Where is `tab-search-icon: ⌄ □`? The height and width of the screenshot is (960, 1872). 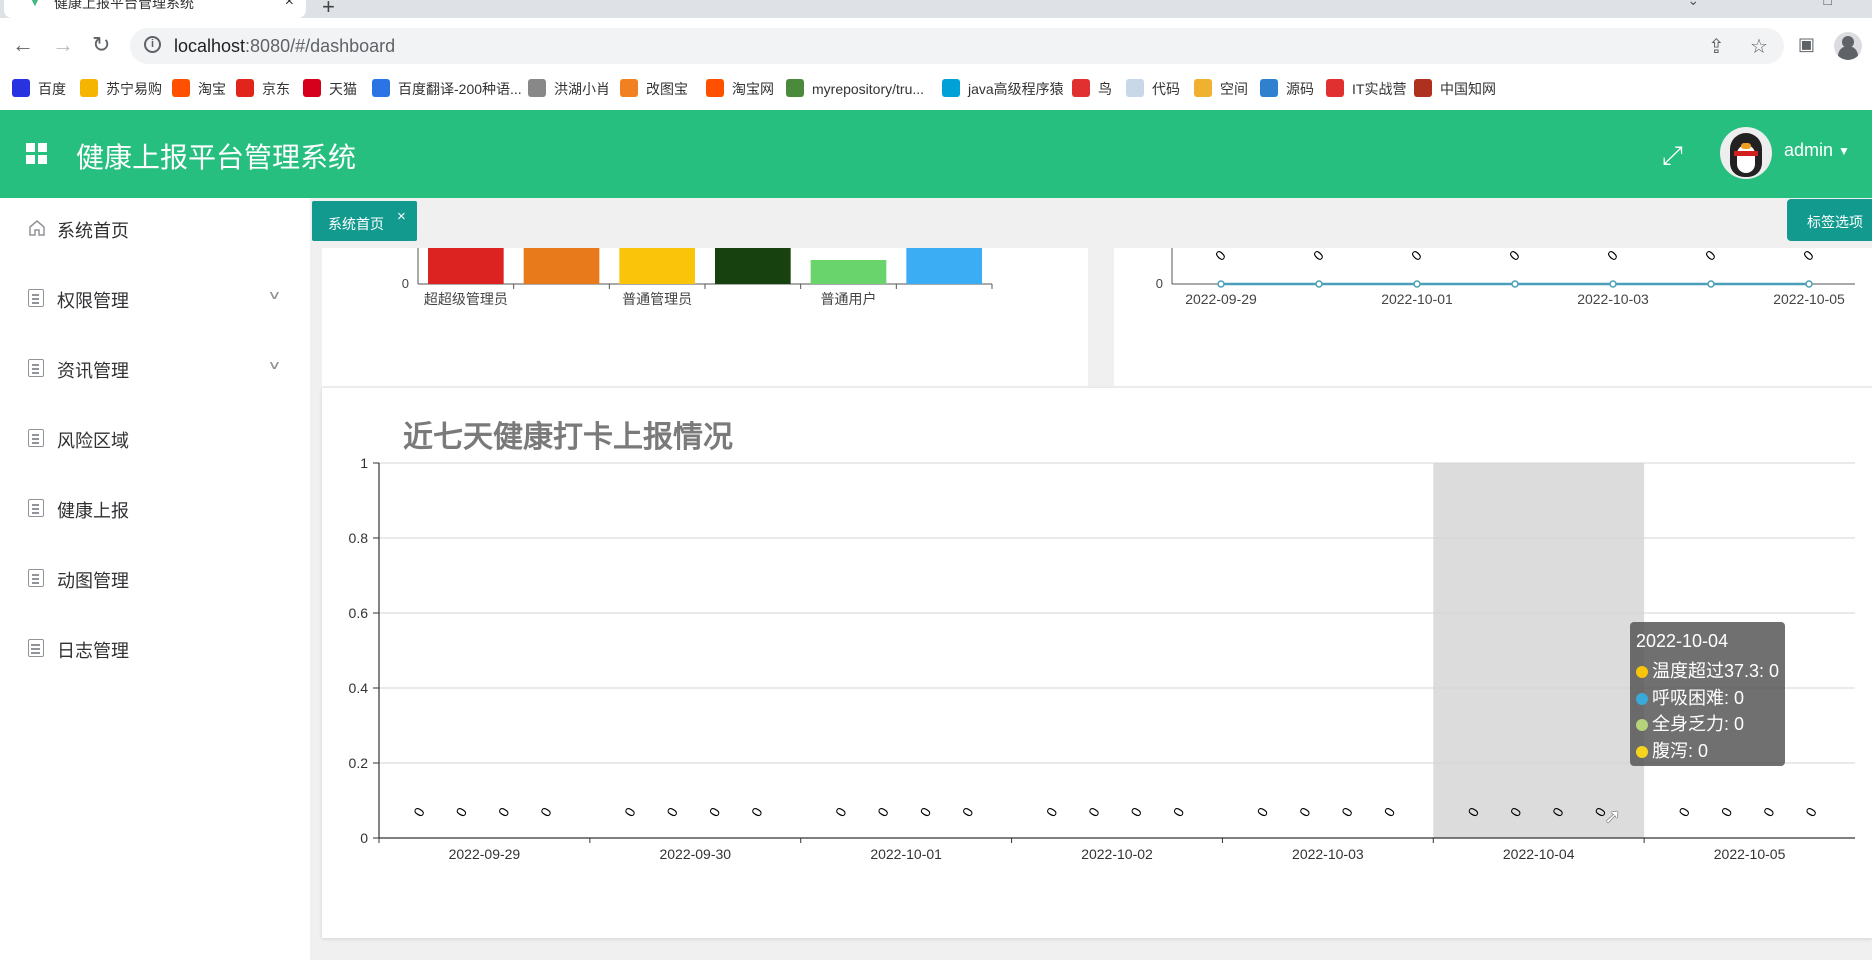 tab-search-icon: ⌄ □ is located at coordinates (1759, 4).